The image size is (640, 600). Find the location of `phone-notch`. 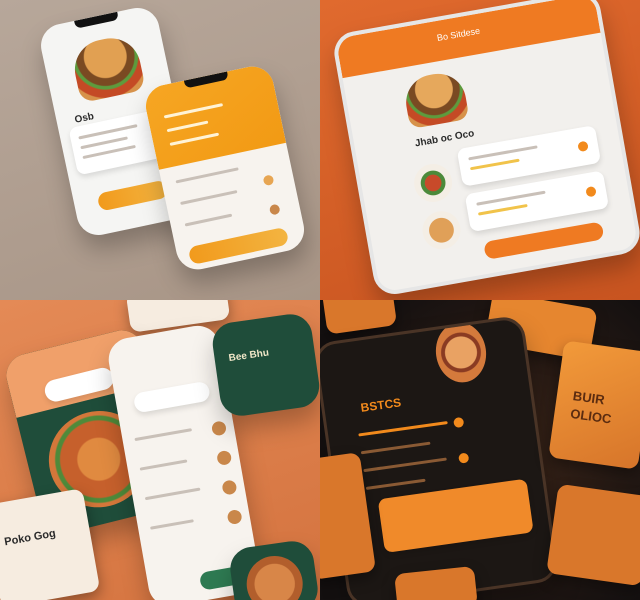

phone-notch is located at coordinates (96, 20).